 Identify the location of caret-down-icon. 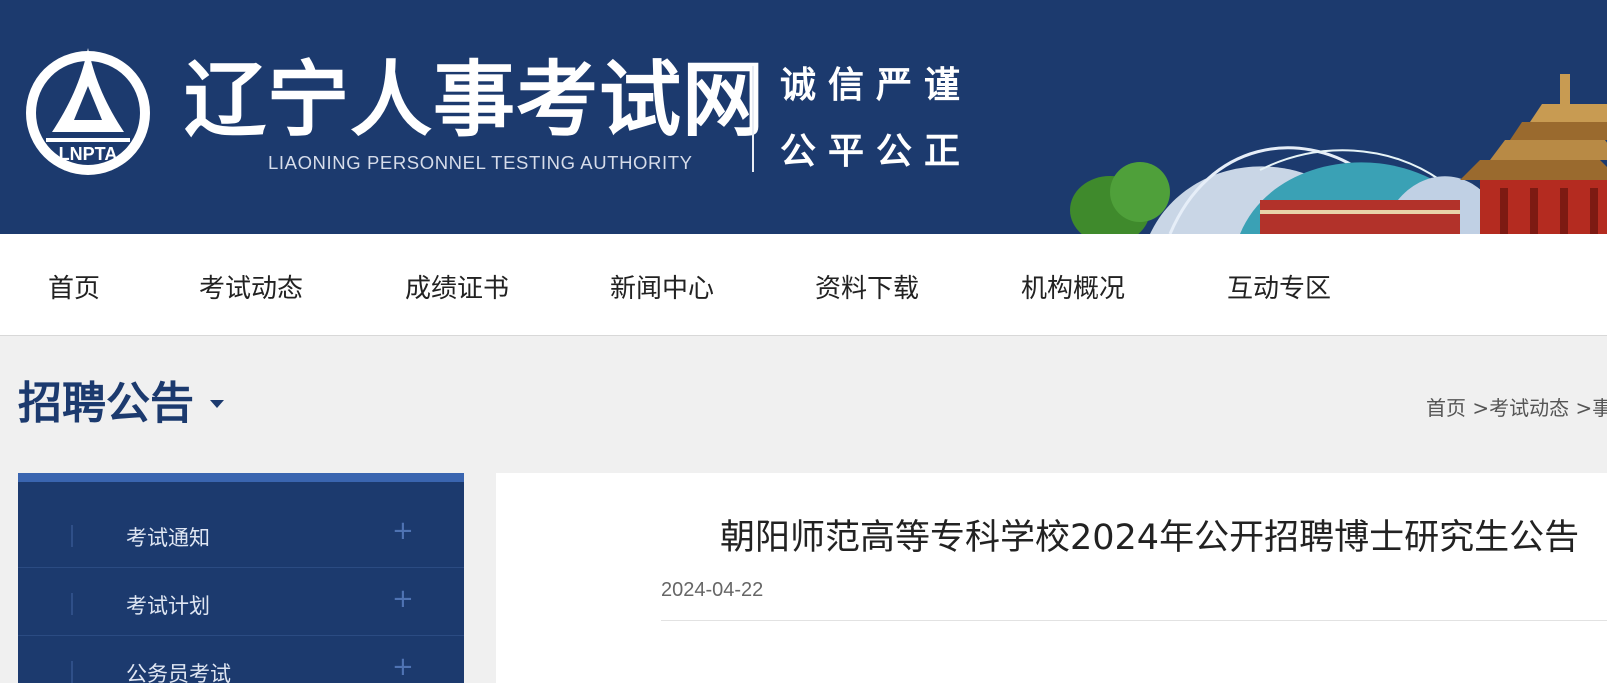
(217, 404).